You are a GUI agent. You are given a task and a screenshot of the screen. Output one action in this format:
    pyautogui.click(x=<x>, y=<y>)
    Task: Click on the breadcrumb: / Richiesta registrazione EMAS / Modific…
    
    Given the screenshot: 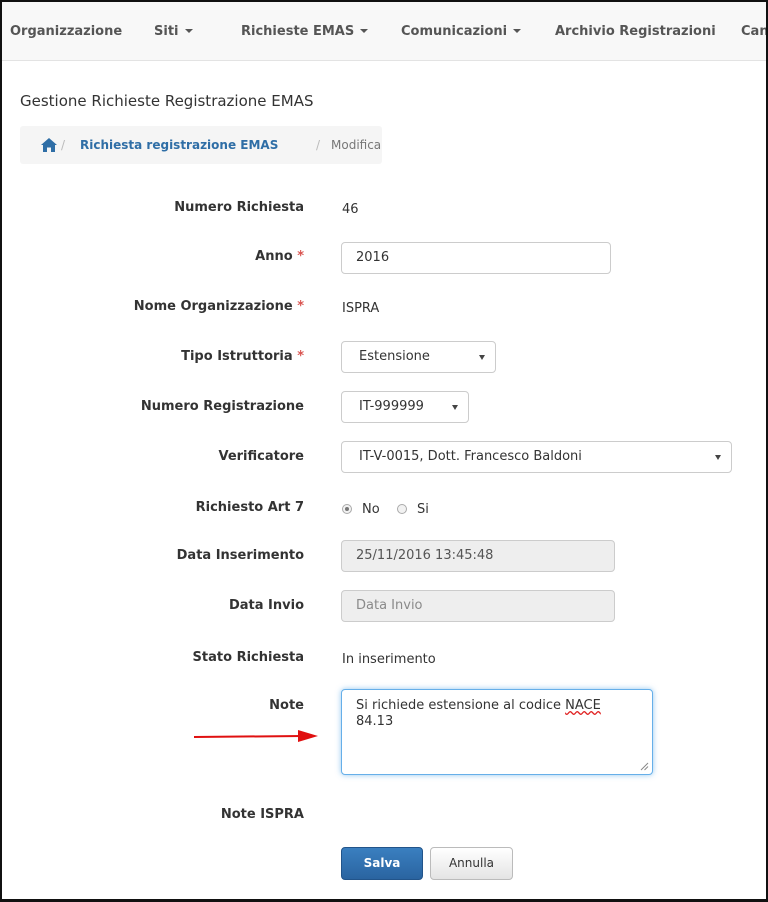 What is the action you would take?
    pyautogui.click(x=201, y=145)
    